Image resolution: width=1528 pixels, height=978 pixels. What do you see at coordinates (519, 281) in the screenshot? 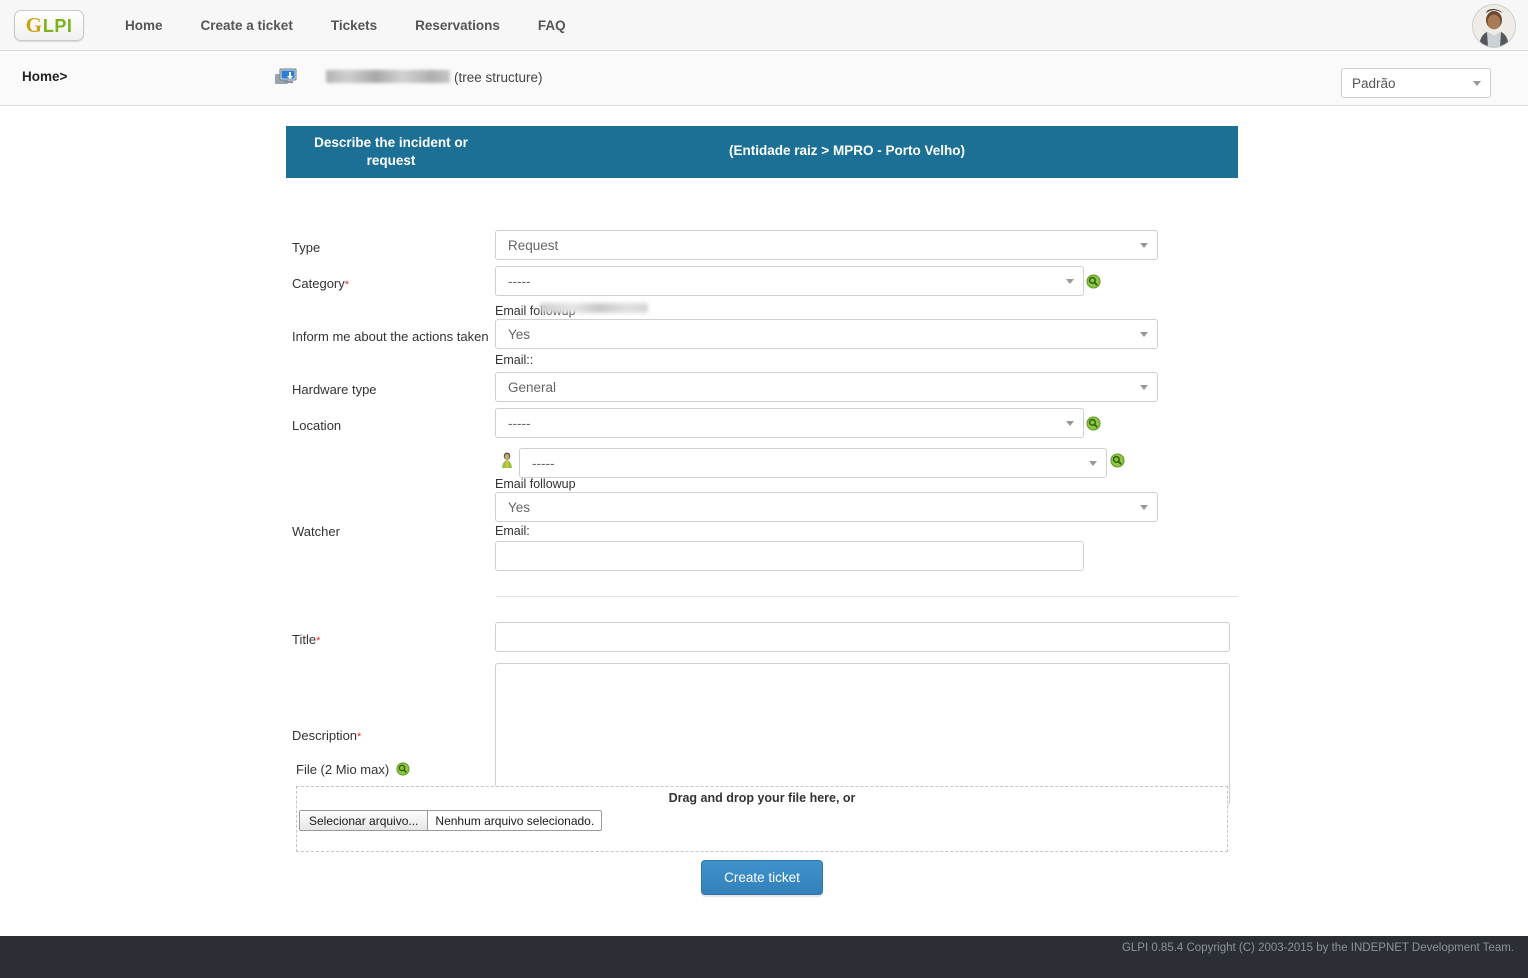
I see `category-select-value: -----` at bounding box center [519, 281].